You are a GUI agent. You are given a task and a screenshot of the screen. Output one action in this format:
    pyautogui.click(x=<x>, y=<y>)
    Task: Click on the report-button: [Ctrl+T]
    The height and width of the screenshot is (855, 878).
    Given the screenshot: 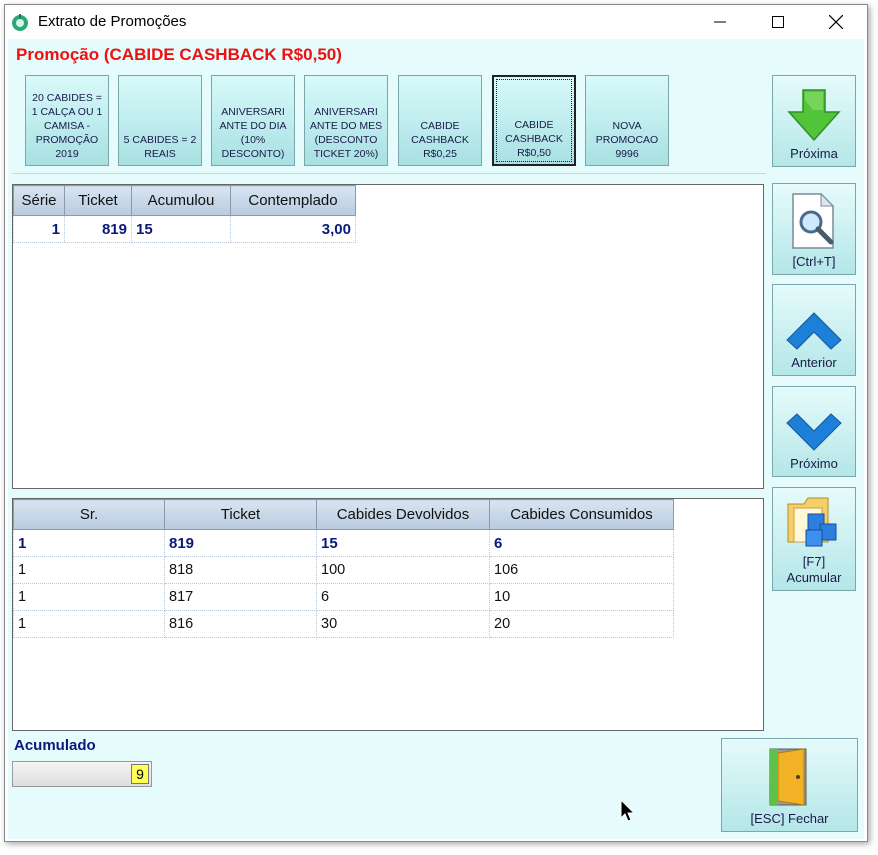 What is the action you would take?
    pyautogui.click(x=814, y=229)
    